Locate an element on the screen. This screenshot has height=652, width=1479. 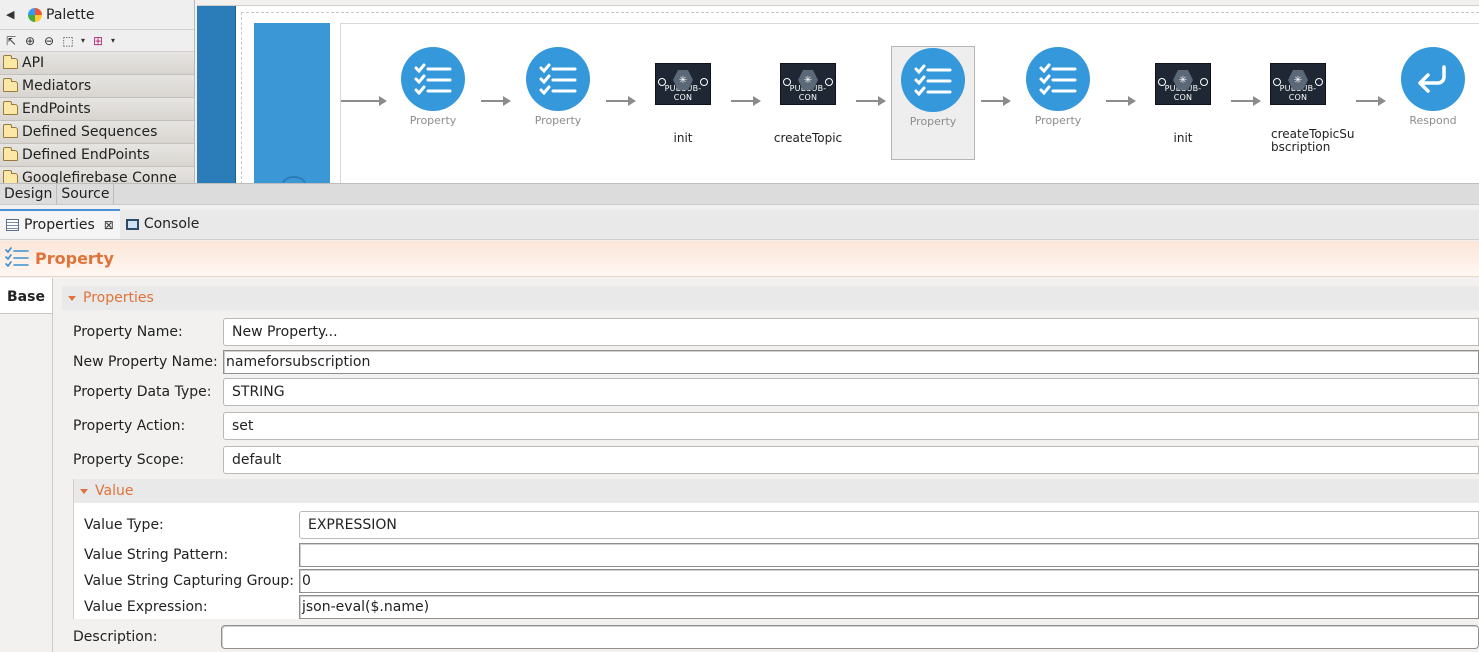
row-scope: Property Scope: default is located at coordinates (770, 460).